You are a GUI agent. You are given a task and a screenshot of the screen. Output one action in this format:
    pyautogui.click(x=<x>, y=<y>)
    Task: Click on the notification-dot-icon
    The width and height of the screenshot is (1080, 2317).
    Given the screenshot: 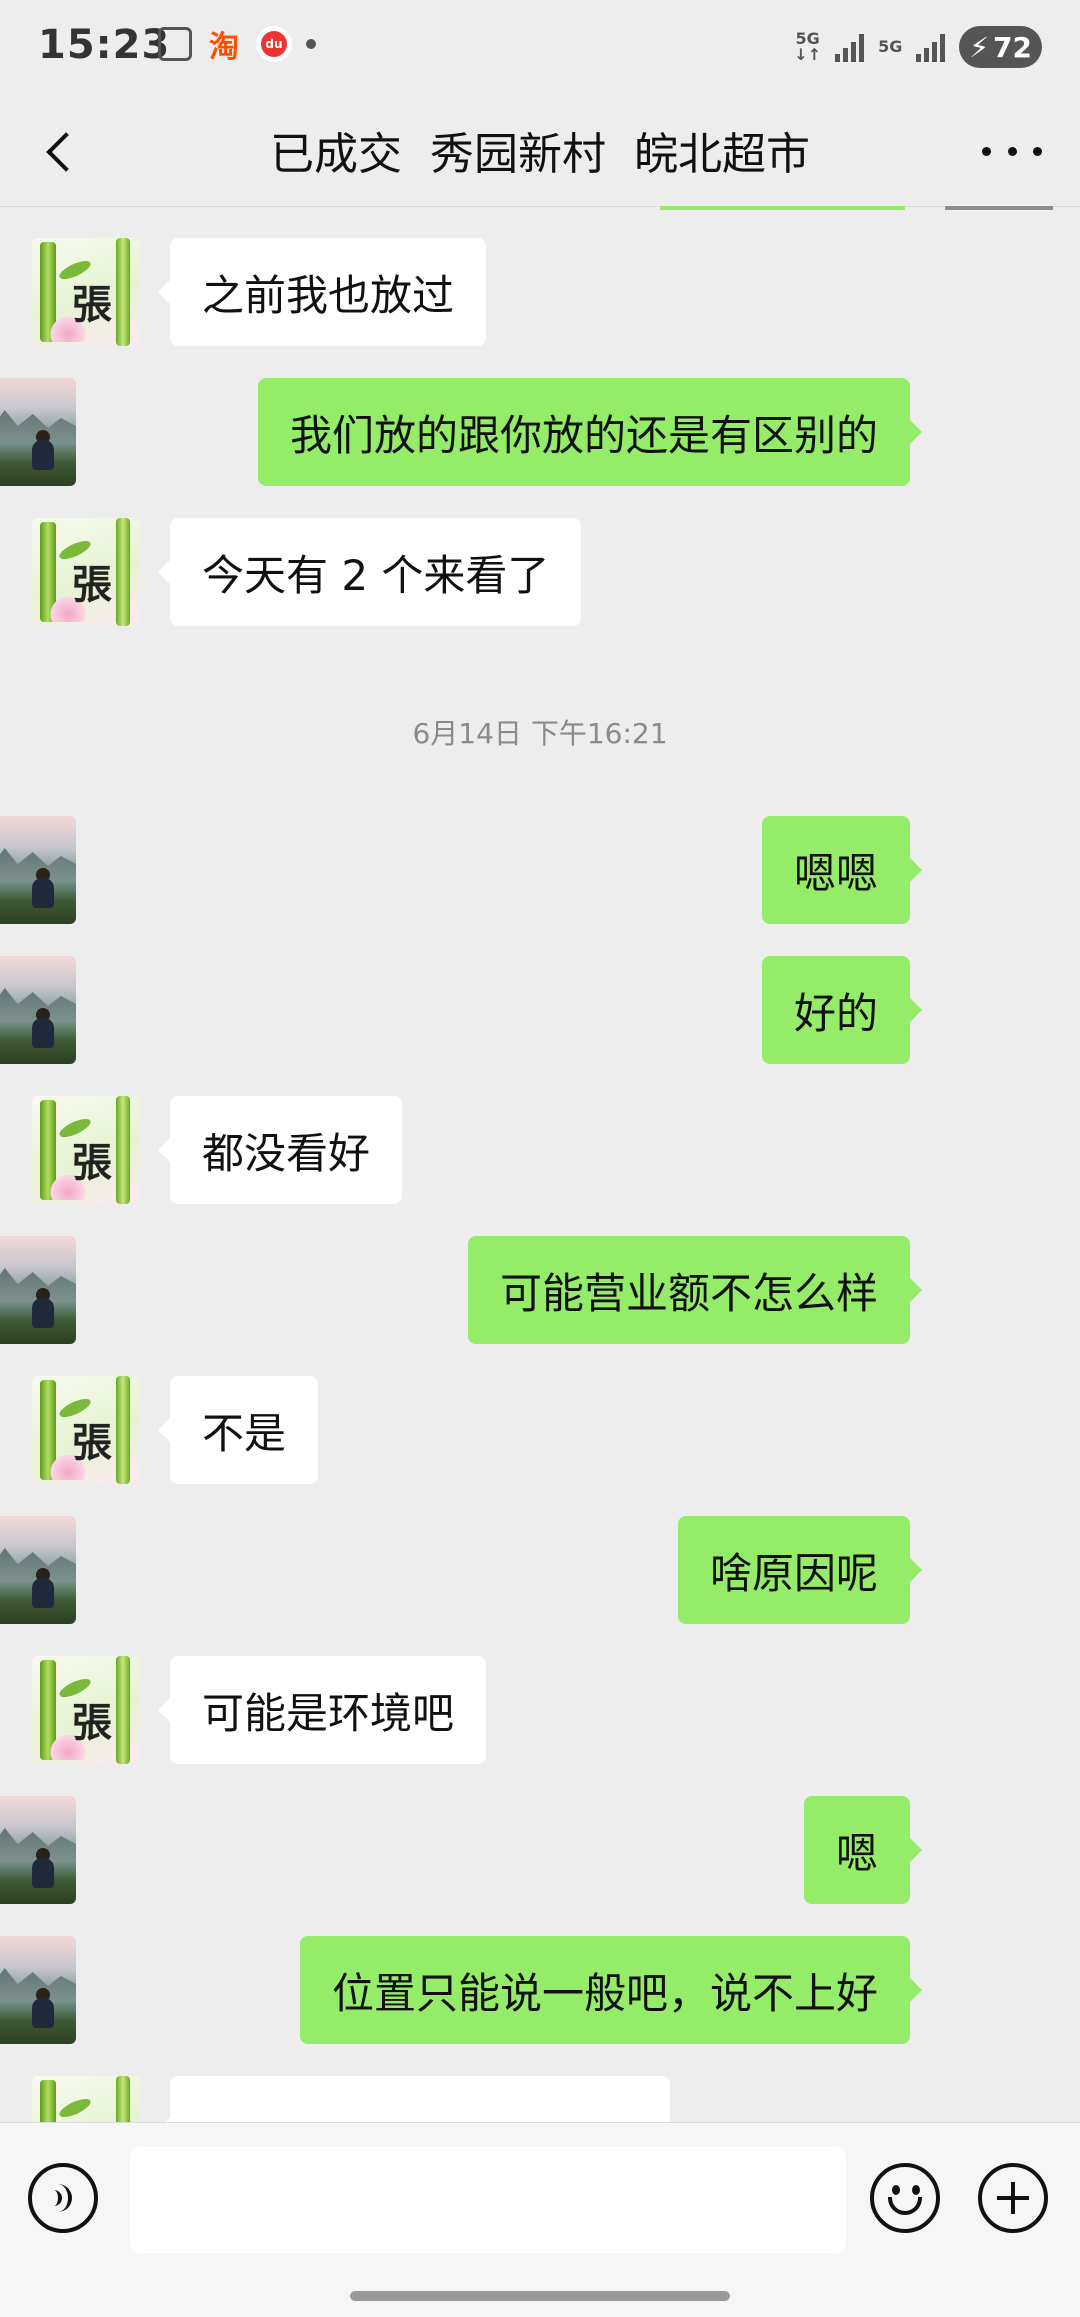 What is the action you would take?
    pyautogui.click(x=311, y=44)
    